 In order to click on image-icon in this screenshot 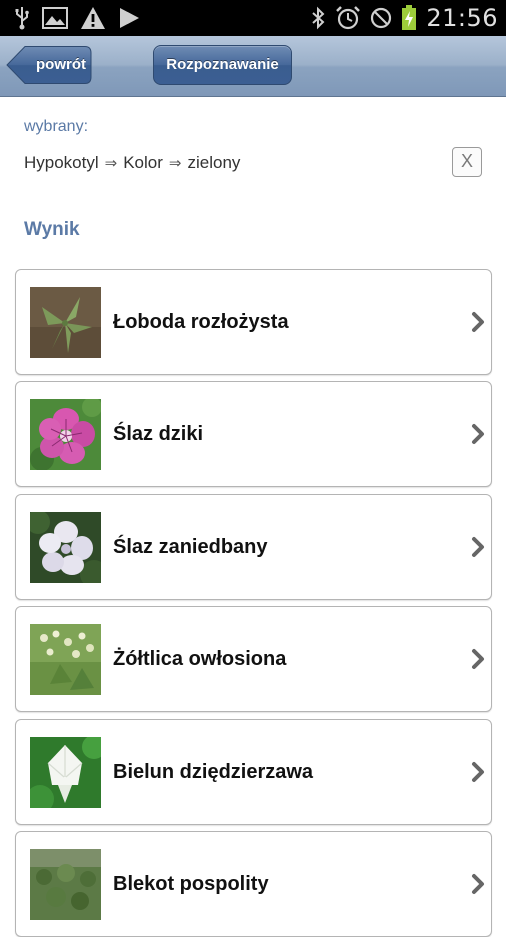, I will do `click(55, 18)`.